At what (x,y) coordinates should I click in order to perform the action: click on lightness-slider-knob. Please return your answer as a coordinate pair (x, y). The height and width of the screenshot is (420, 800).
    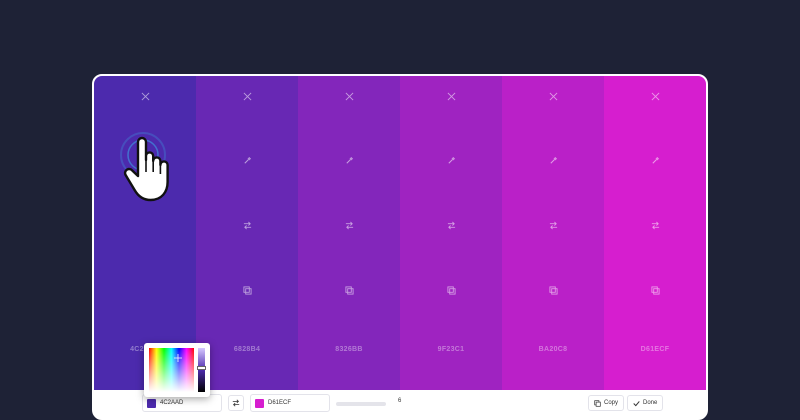
    Looking at the image, I should click on (201, 368).